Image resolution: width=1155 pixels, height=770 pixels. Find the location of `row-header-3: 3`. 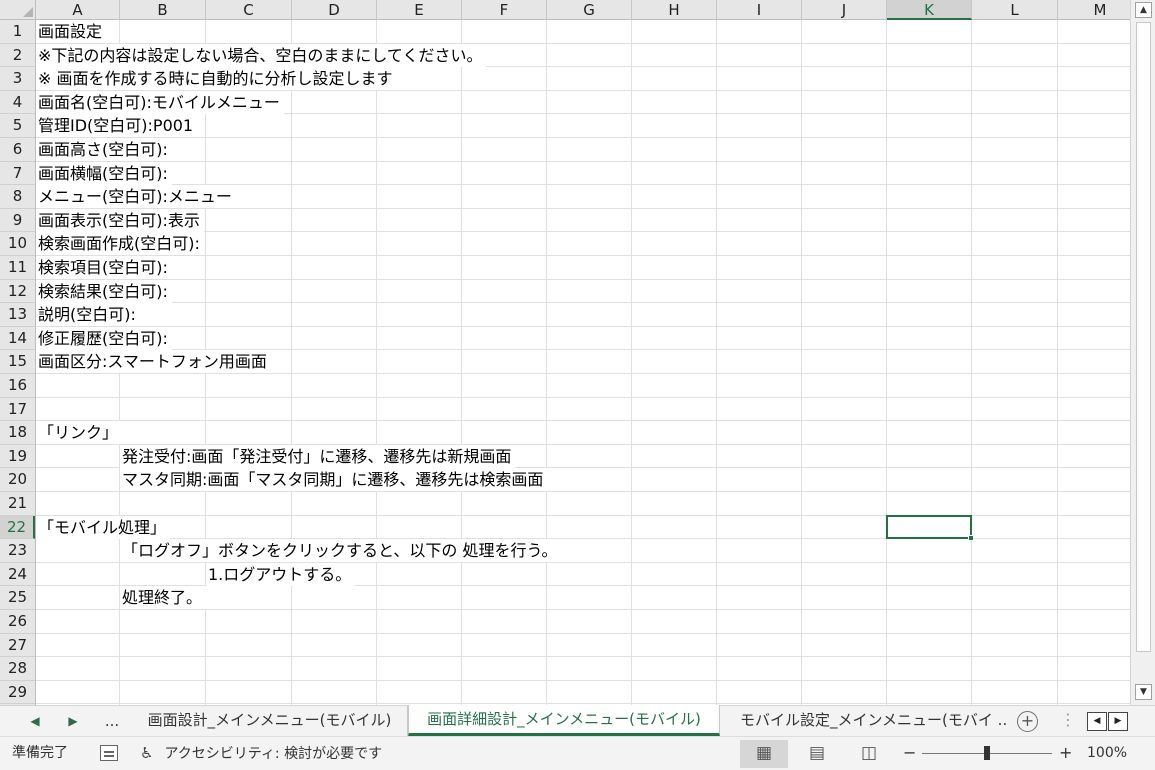

row-header-3: 3 is located at coordinates (17, 79).